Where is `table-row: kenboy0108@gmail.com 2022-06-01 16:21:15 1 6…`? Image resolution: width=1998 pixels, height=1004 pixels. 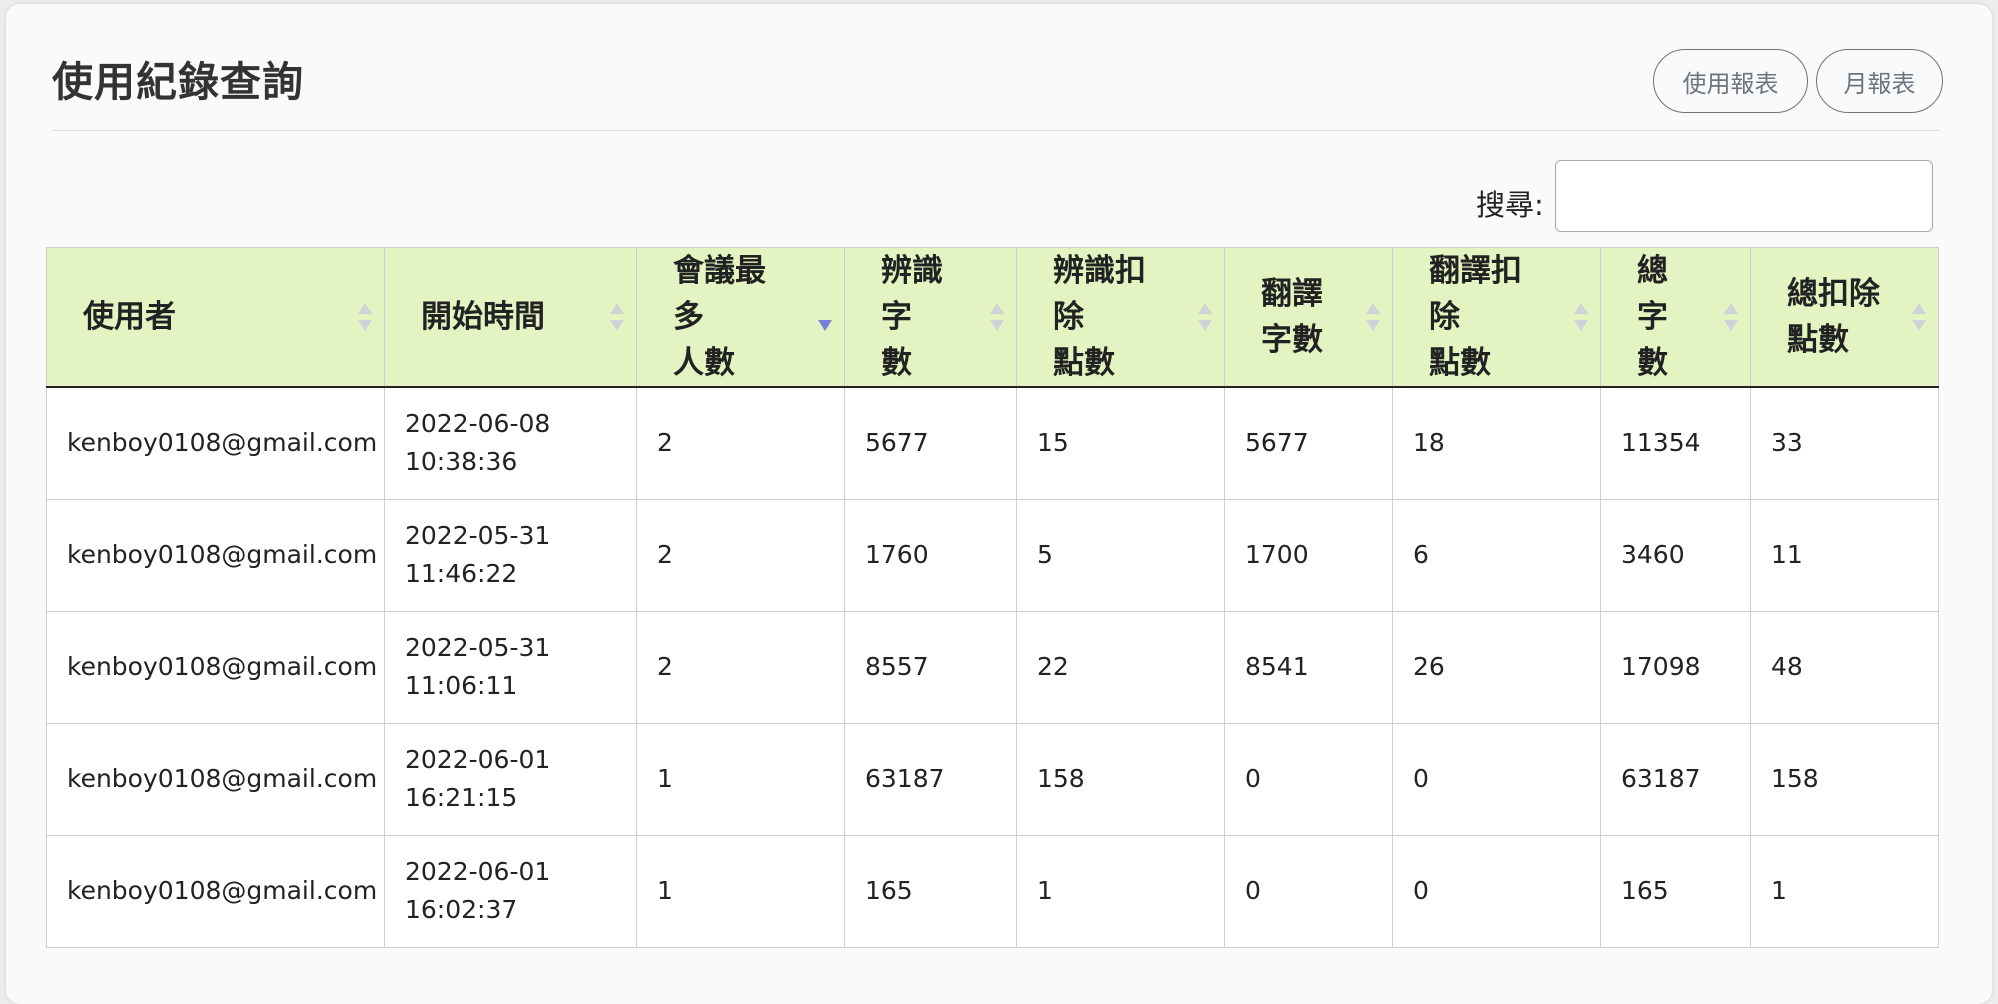
table-row: kenboy0108@gmail.com 2022-06-01 16:21:15 1 6… is located at coordinates (992, 779).